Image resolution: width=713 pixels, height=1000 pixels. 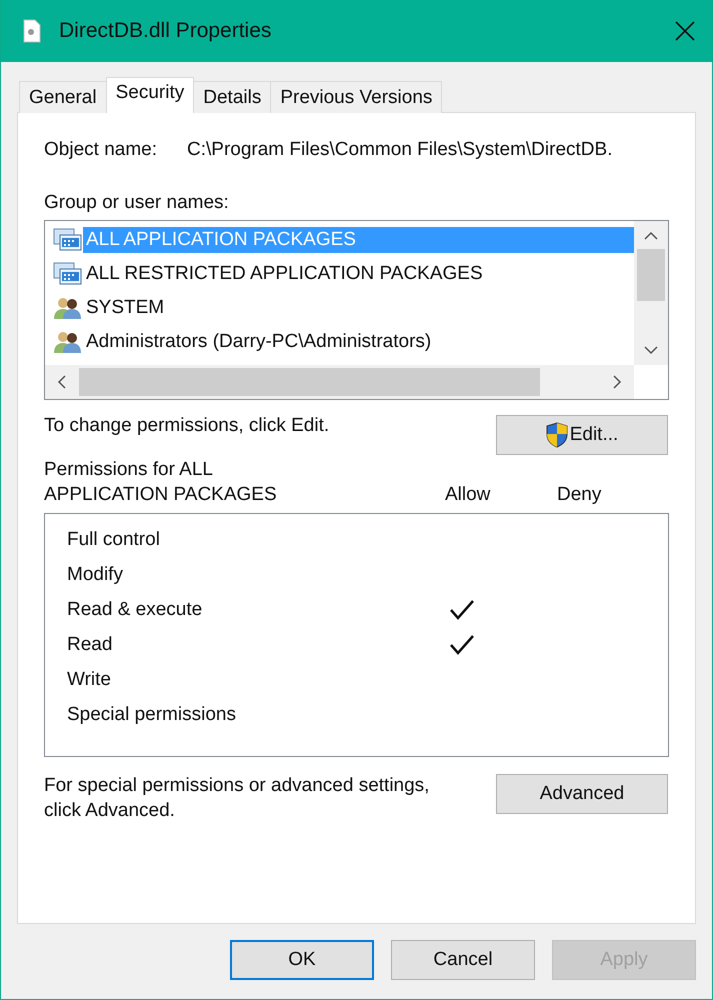 I want to click on field-label: Object name:, so click(x=100, y=150).